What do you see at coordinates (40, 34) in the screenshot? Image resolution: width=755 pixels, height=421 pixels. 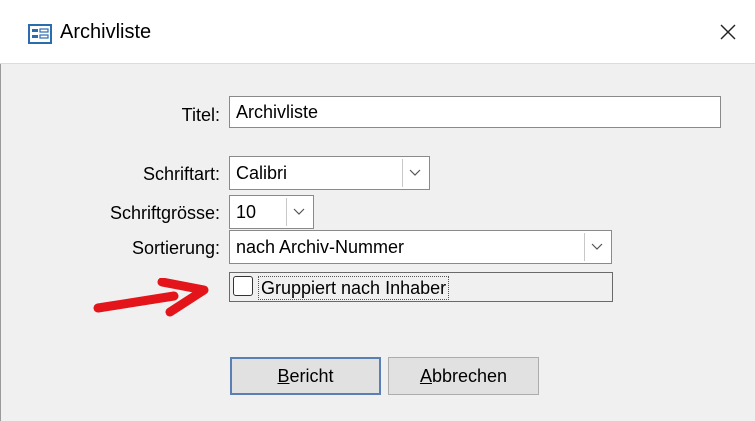 I see `form-icon` at bounding box center [40, 34].